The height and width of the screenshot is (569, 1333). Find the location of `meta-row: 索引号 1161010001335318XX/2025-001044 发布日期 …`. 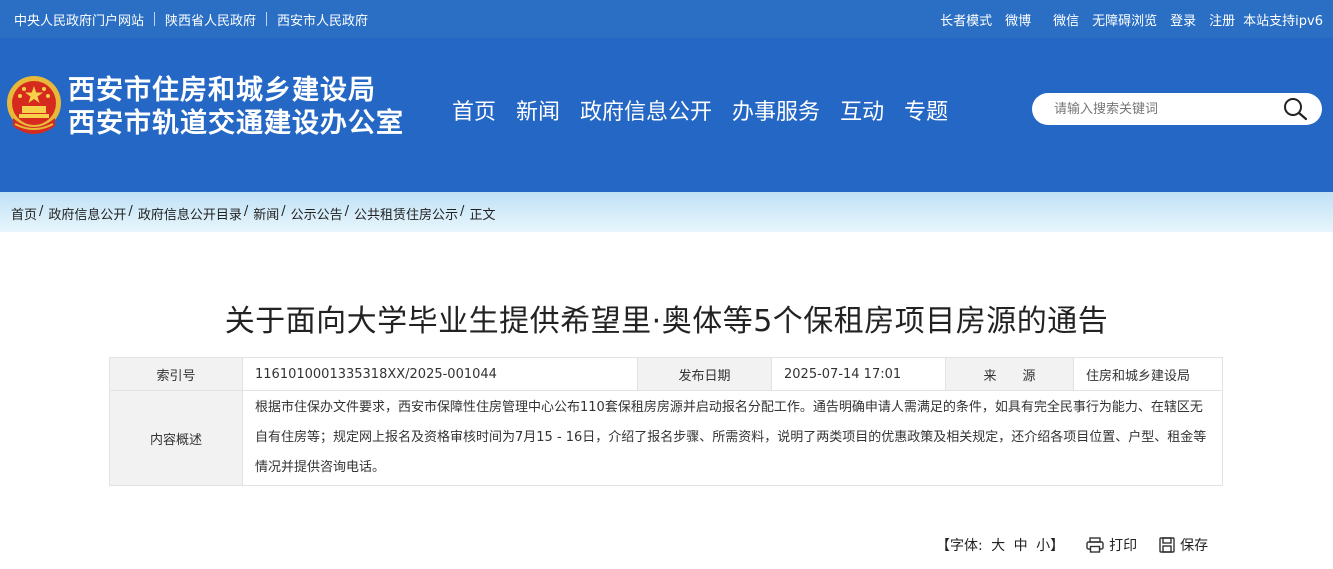

meta-row: 索引号 1161010001335318XX/2025-001044 发布日期 … is located at coordinates (666, 374).